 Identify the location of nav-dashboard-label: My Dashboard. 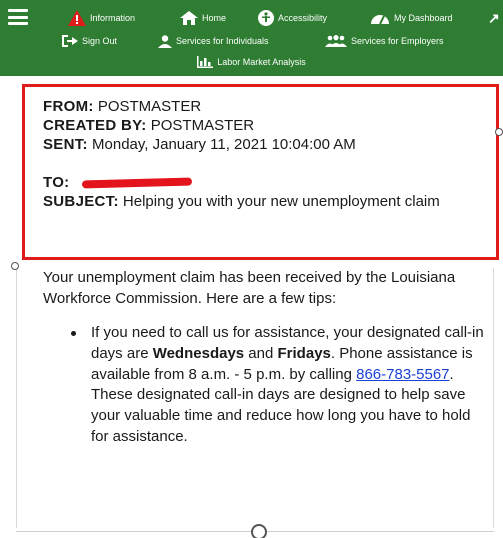
(423, 18).